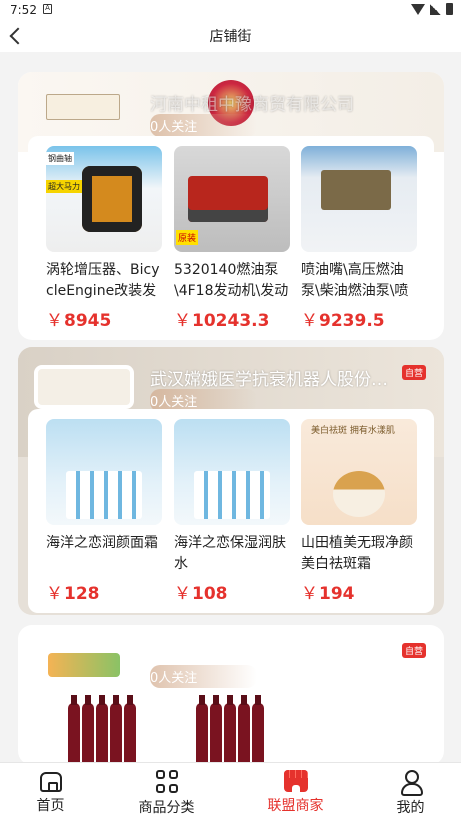  I want to click on tab-label: 联盟商家, so click(295, 806).